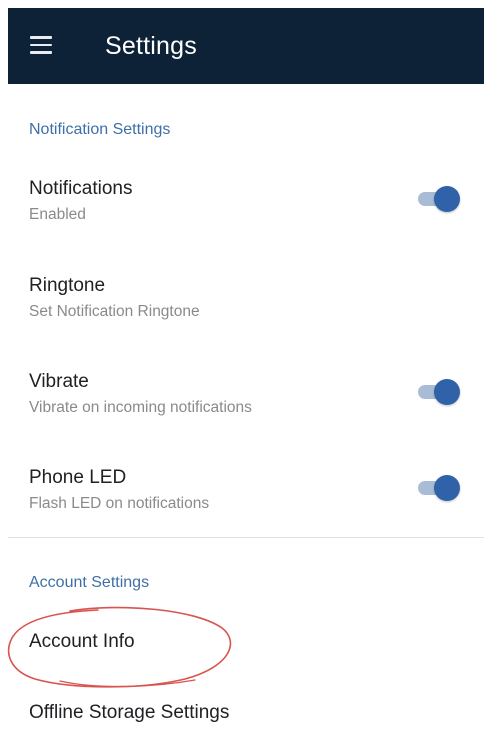  I want to click on section-divider, so click(246, 537).